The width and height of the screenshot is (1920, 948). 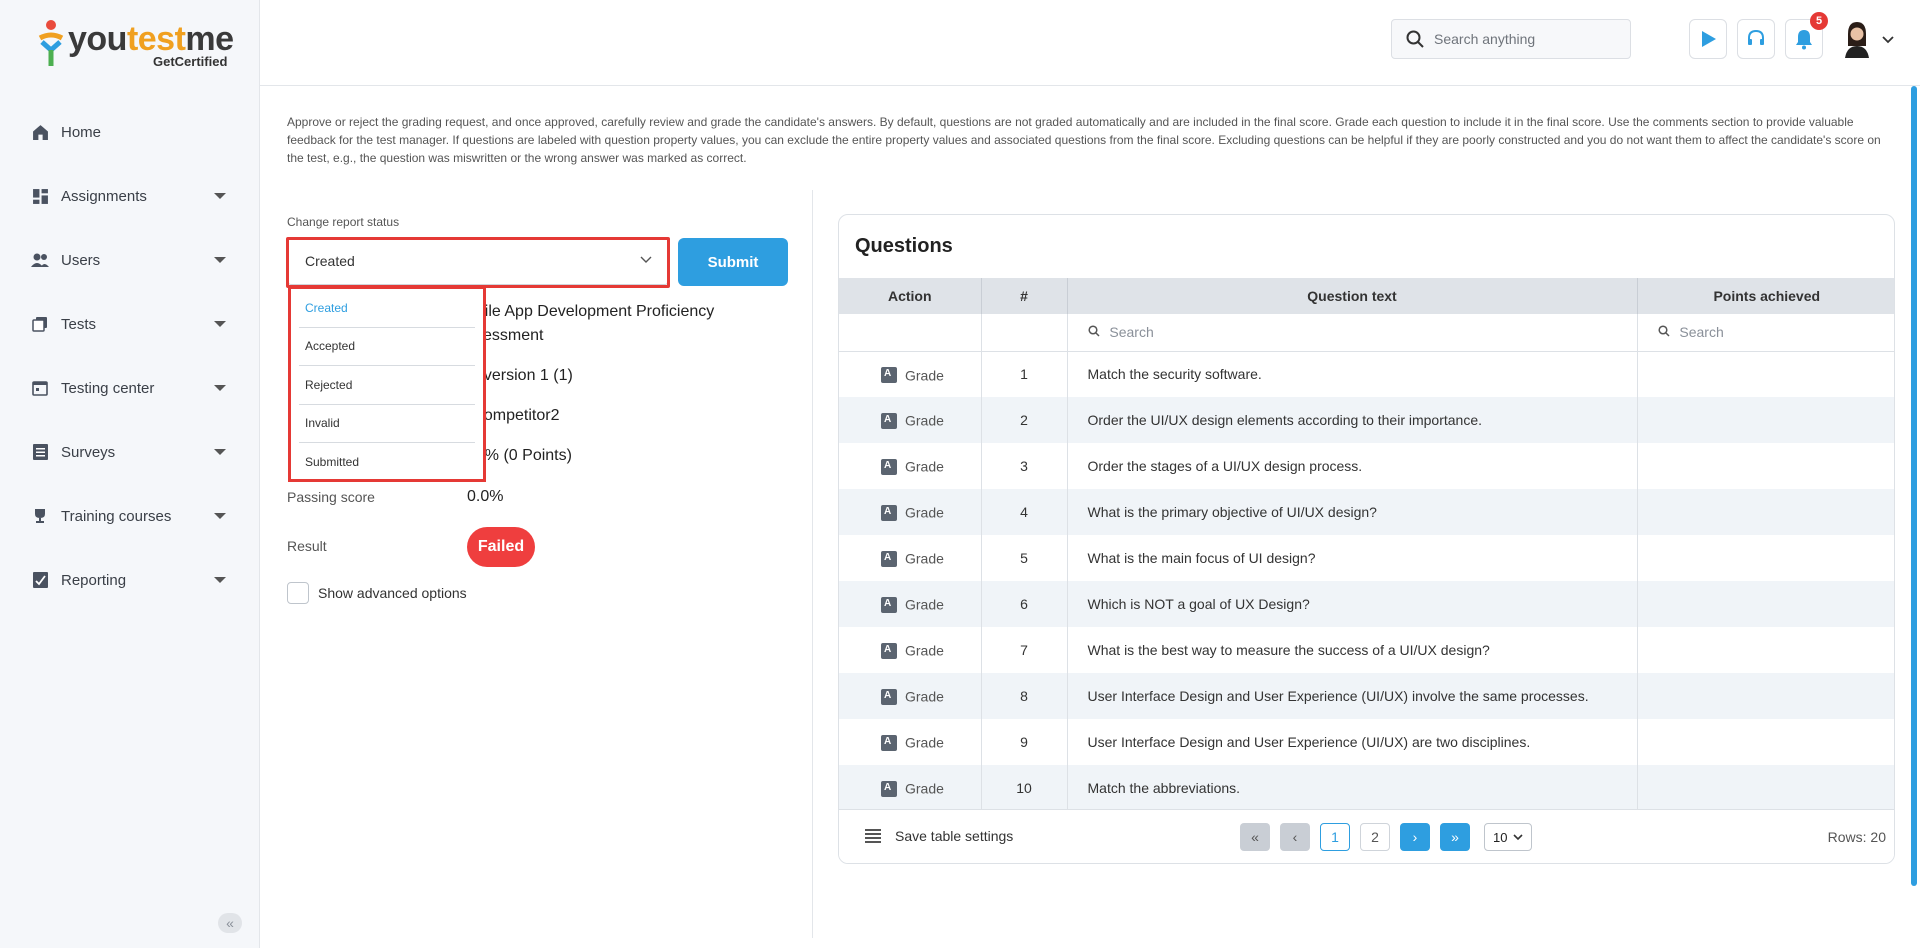 I want to click on table-row: Grade 1Match the security software., so click(x=1366, y=374).